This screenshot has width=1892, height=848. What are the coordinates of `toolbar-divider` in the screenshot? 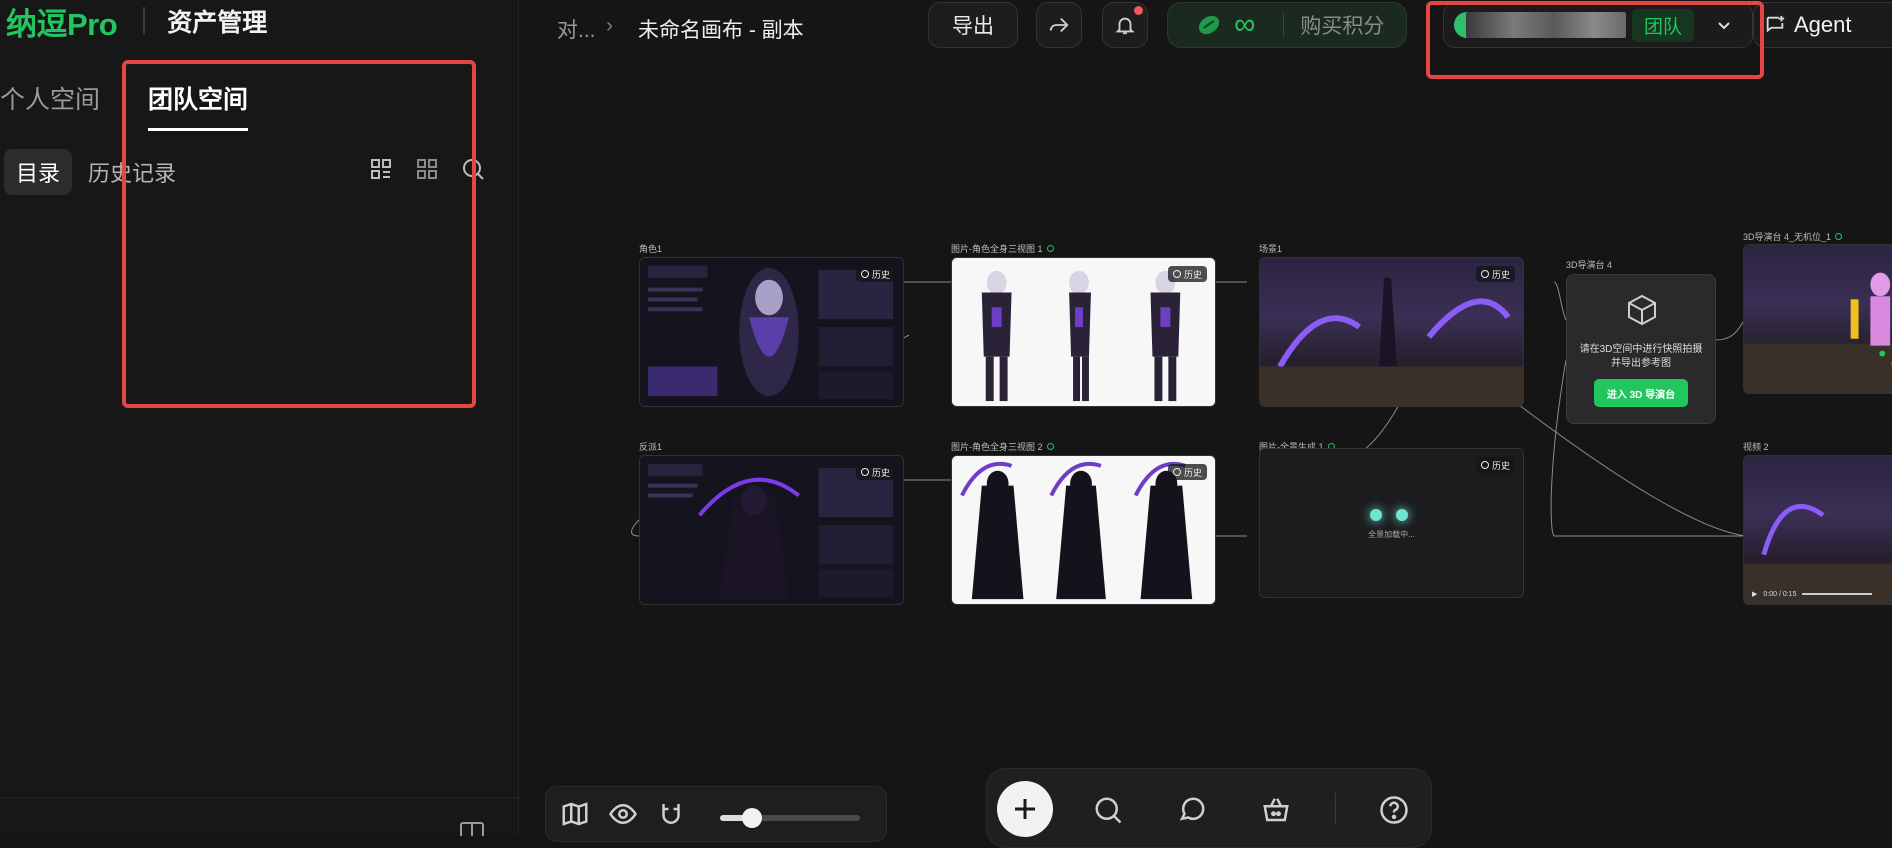 It's located at (1335, 809).